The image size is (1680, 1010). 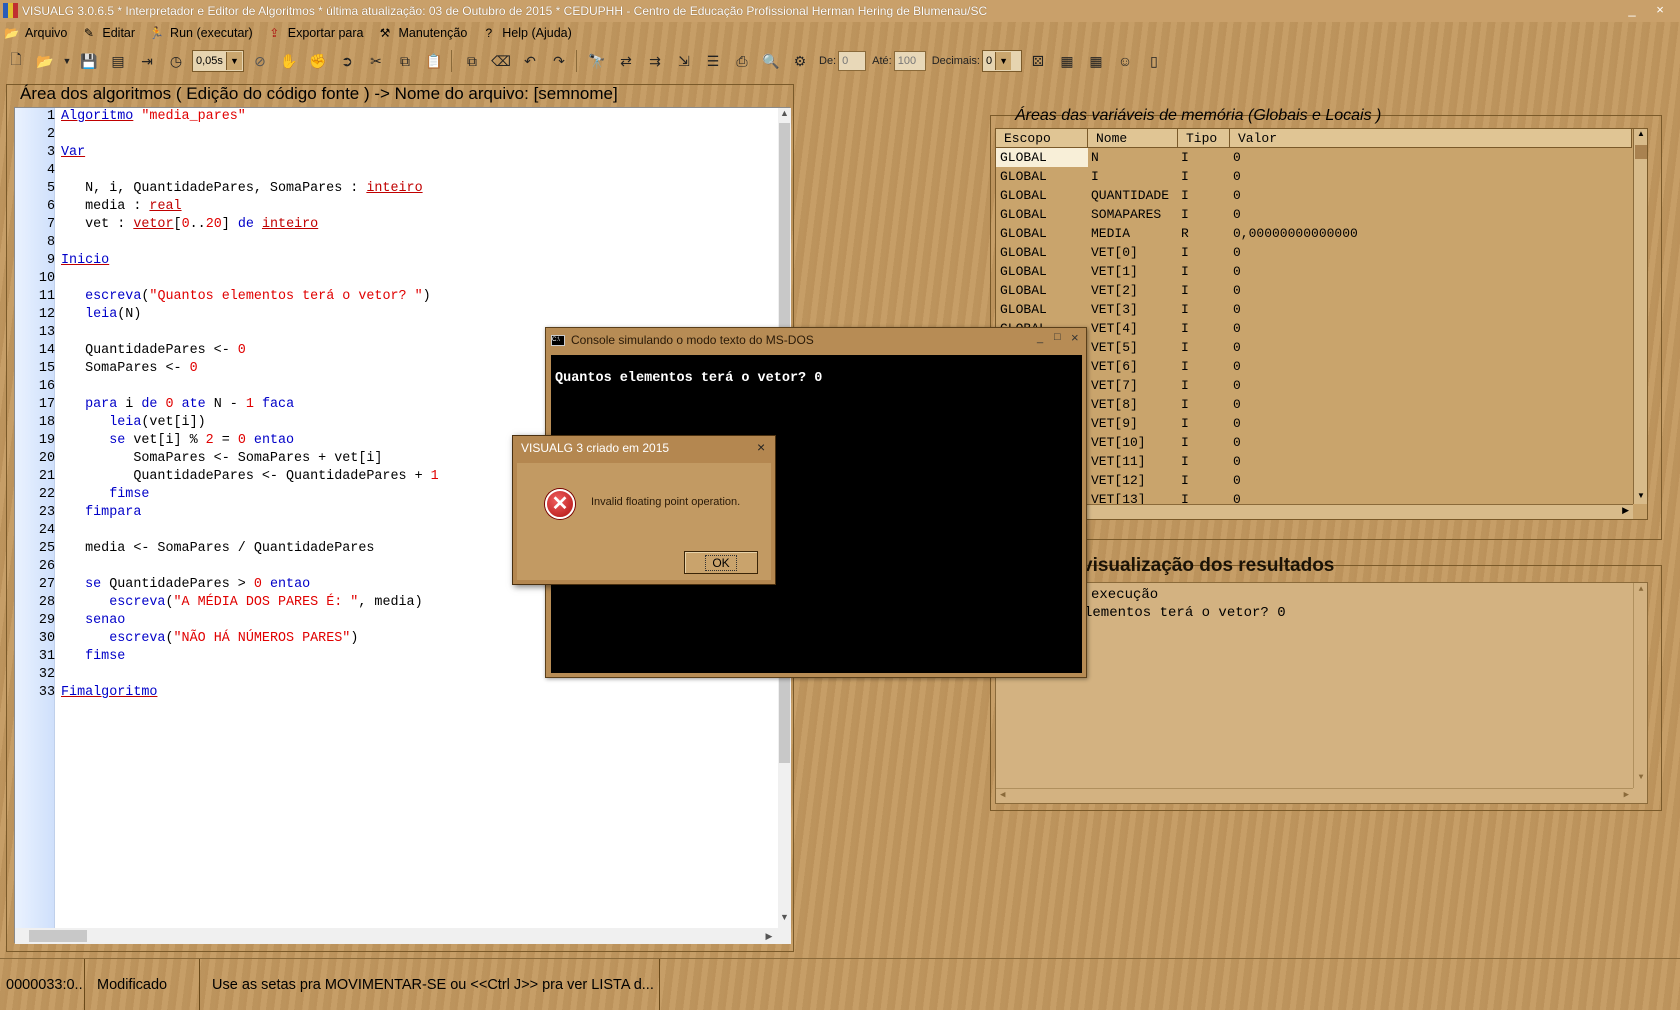 What do you see at coordinates (1314, 328) in the screenshot?
I see `variable-row: GLOBALVET[4]I0` at bounding box center [1314, 328].